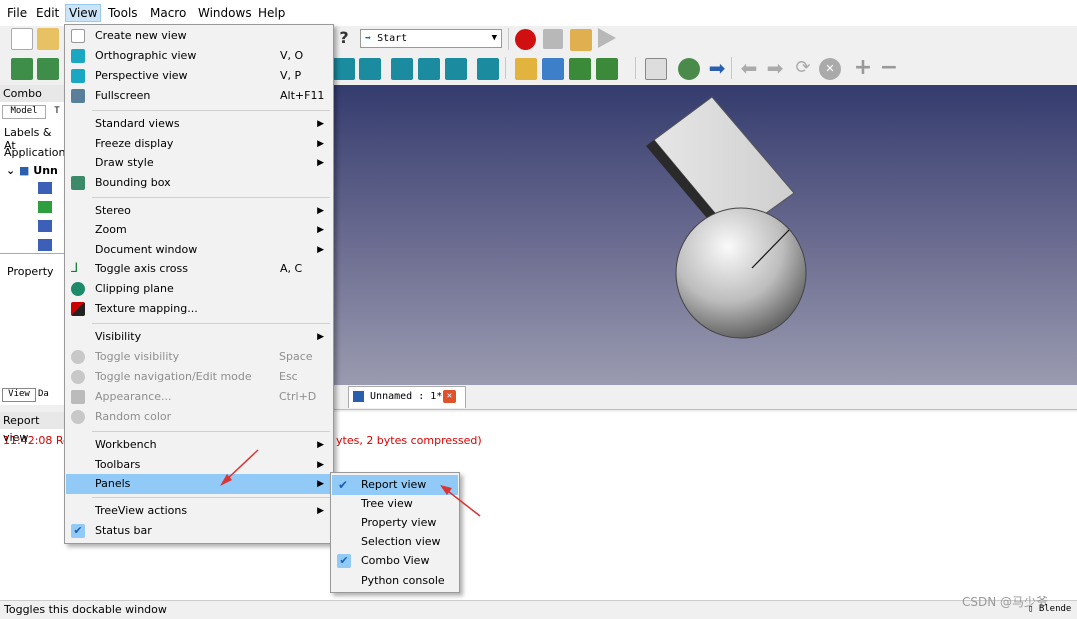  I want to click on navigation-style: ▯ Blende, so click(1049, 609).